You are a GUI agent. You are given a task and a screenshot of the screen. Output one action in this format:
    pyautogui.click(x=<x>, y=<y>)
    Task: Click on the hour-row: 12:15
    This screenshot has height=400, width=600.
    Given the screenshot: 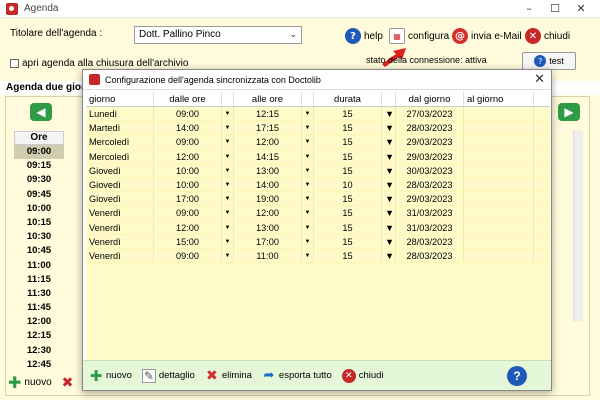 What is the action you would take?
    pyautogui.click(x=39, y=336)
    